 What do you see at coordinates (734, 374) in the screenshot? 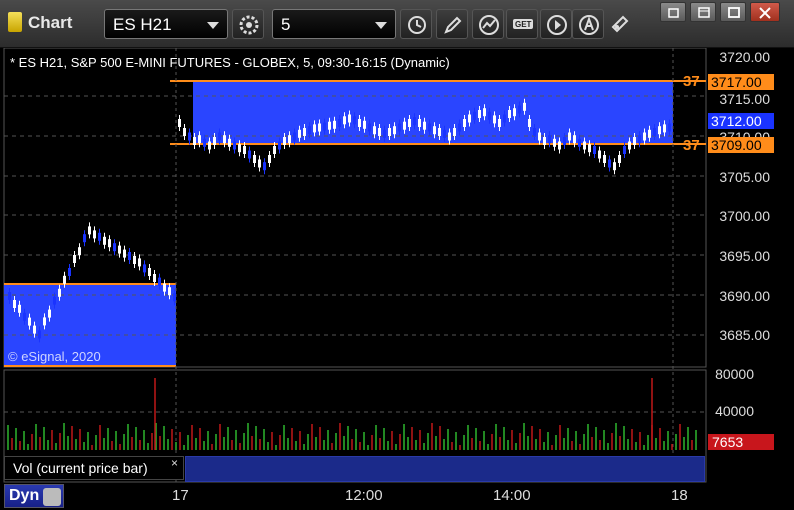
I see `volume-axis-label: 80000` at bounding box center [734, 374].